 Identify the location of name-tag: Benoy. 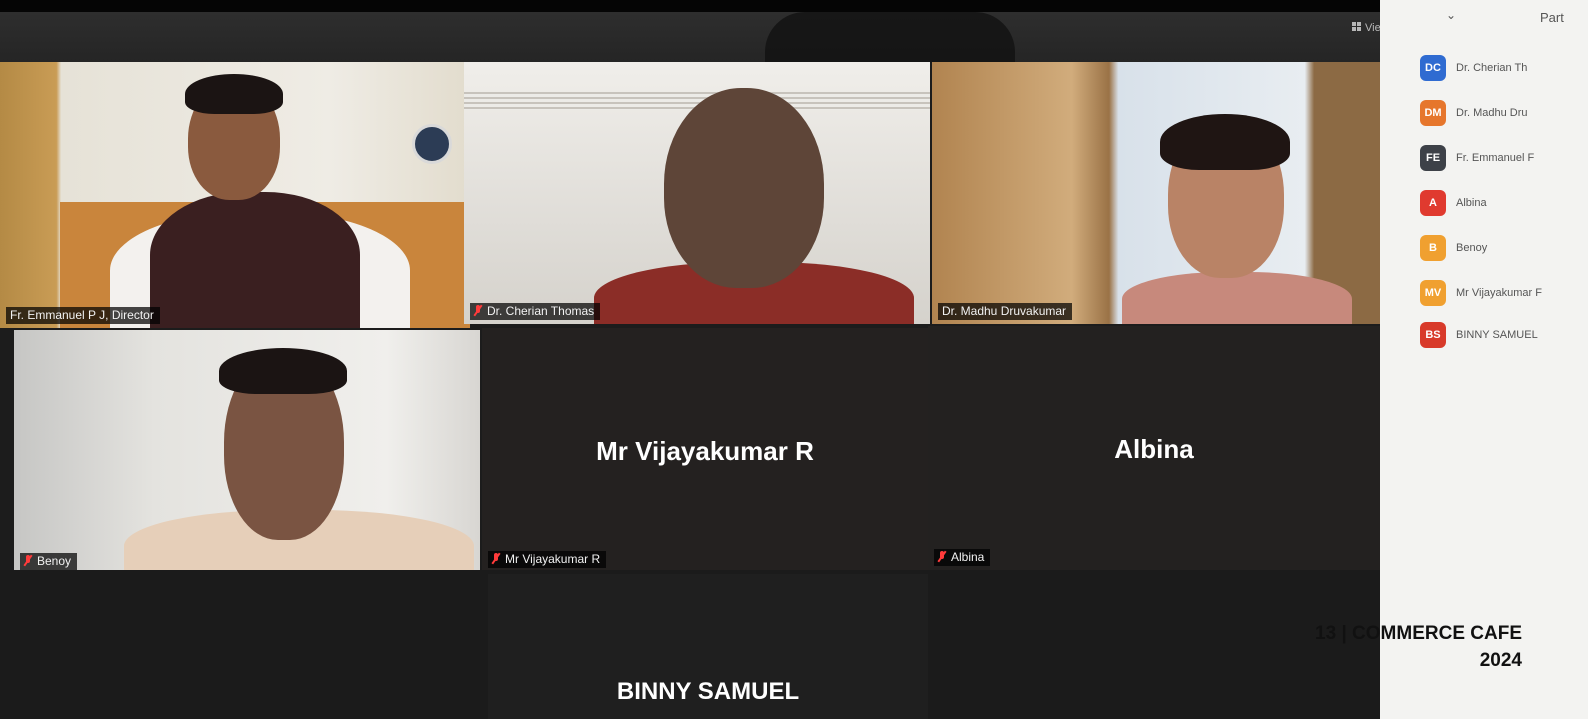
(49, 561).